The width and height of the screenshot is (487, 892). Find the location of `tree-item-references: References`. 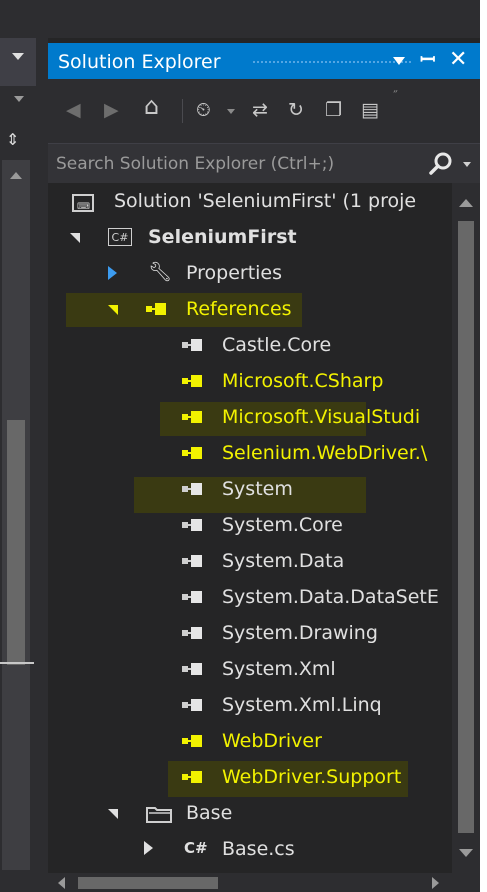

tree-item-references: References is located at coordinates (250, 309).